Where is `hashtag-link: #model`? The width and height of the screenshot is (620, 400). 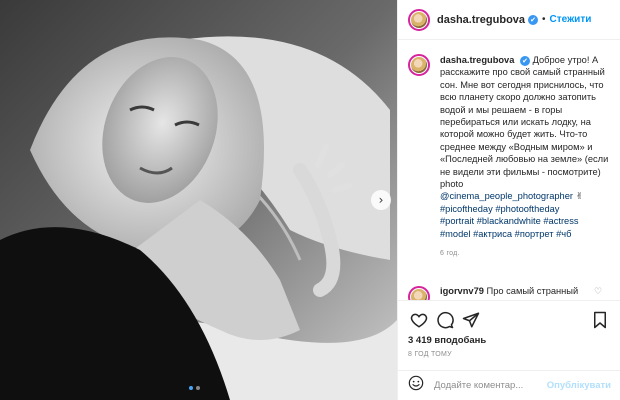
hashtag-link: #model is located at coordinates (455, 234).